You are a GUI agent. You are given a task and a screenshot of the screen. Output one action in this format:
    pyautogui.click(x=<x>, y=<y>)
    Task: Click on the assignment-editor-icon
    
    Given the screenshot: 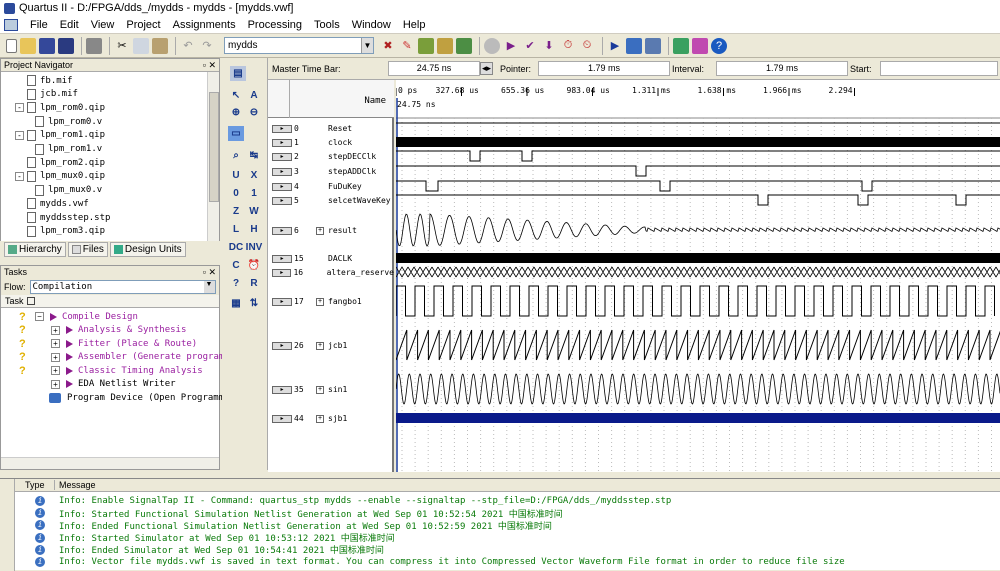 What is the action you would take?
    pyautogui.click(x=445, y=45)
    